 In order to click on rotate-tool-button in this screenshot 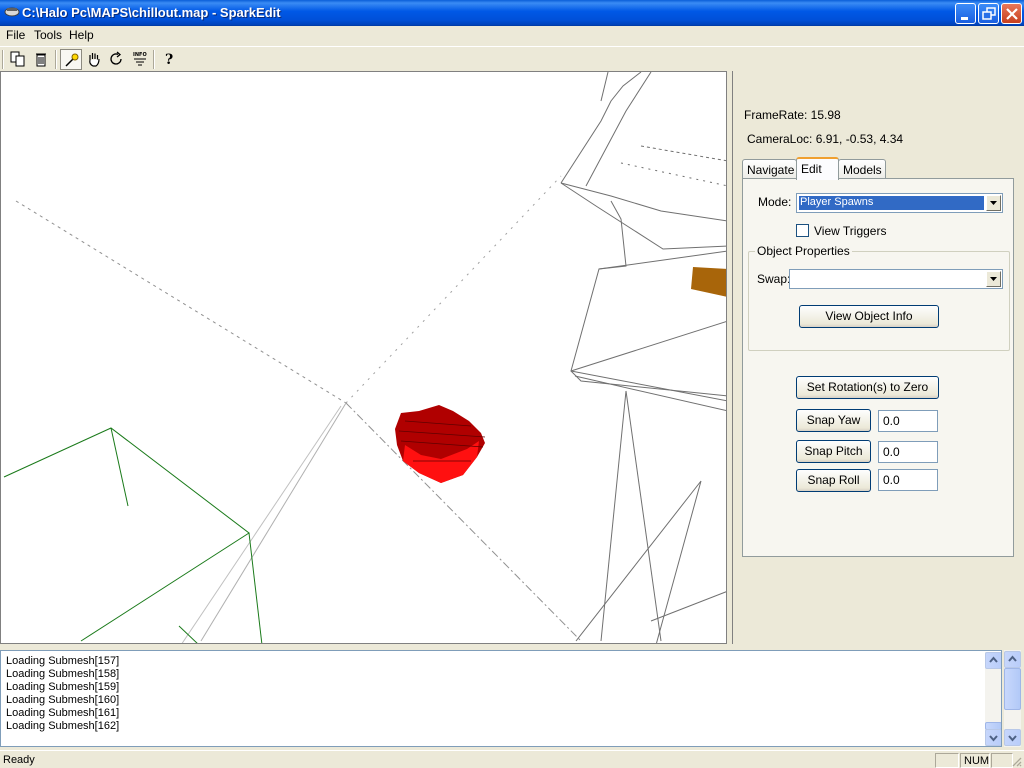, I will do `click(117, 59)`.